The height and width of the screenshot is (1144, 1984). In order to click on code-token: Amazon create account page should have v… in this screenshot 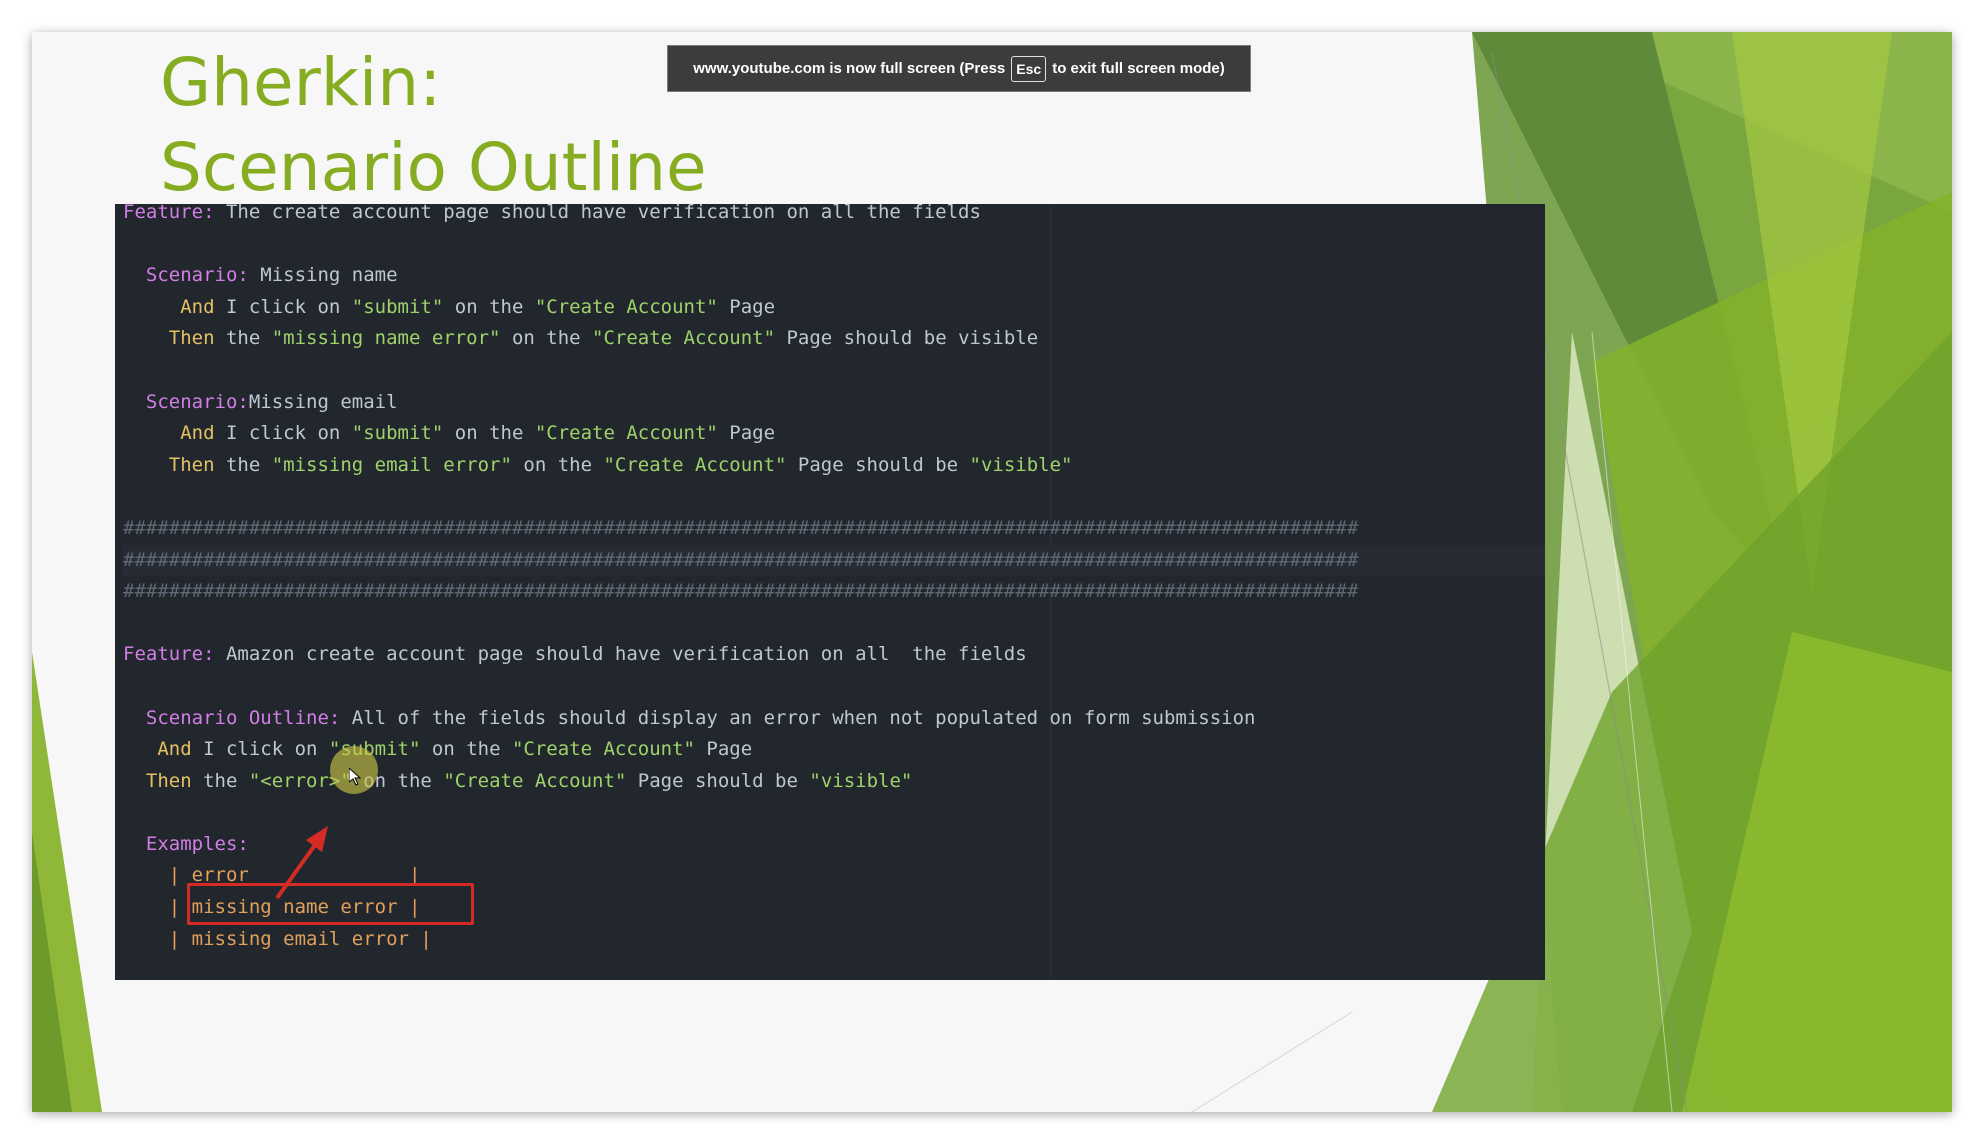, I will do `click(620, 654)`.